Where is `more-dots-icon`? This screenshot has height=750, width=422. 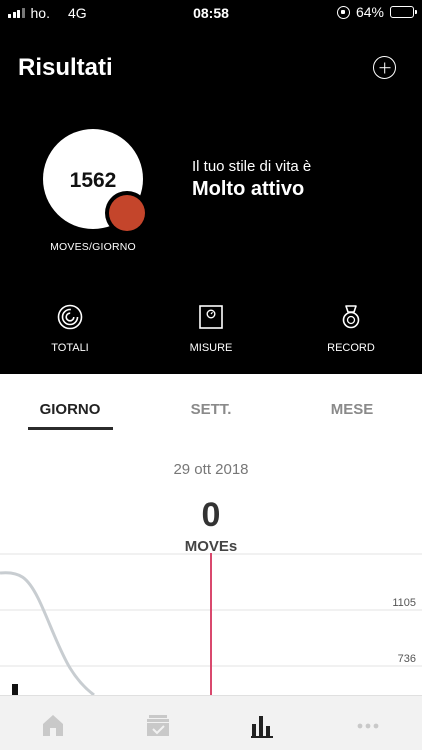 more-dots-icon is located at coordinates (368, 726).